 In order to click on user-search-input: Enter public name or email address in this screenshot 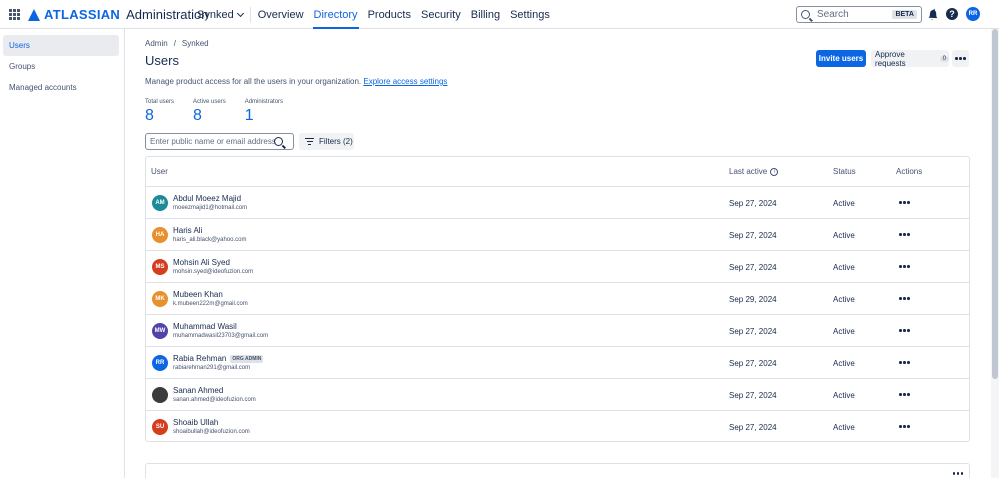, I will do `click(219, 141)`.